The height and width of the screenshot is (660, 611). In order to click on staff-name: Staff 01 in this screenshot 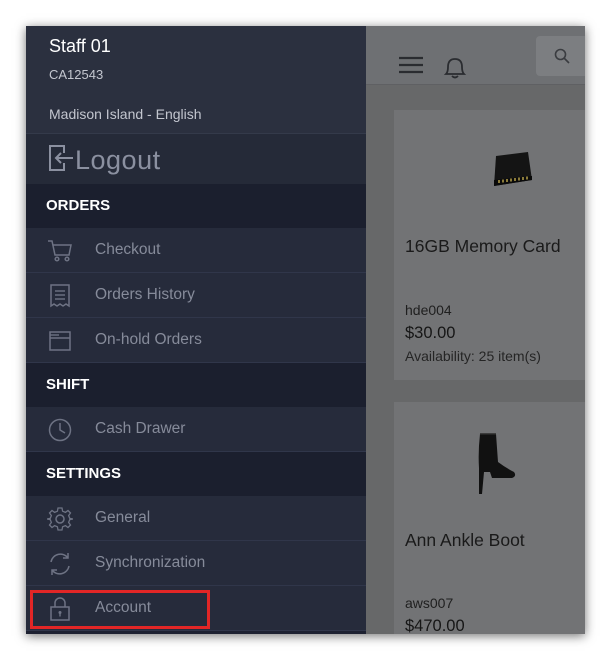, I will do `click(80, 46)`.